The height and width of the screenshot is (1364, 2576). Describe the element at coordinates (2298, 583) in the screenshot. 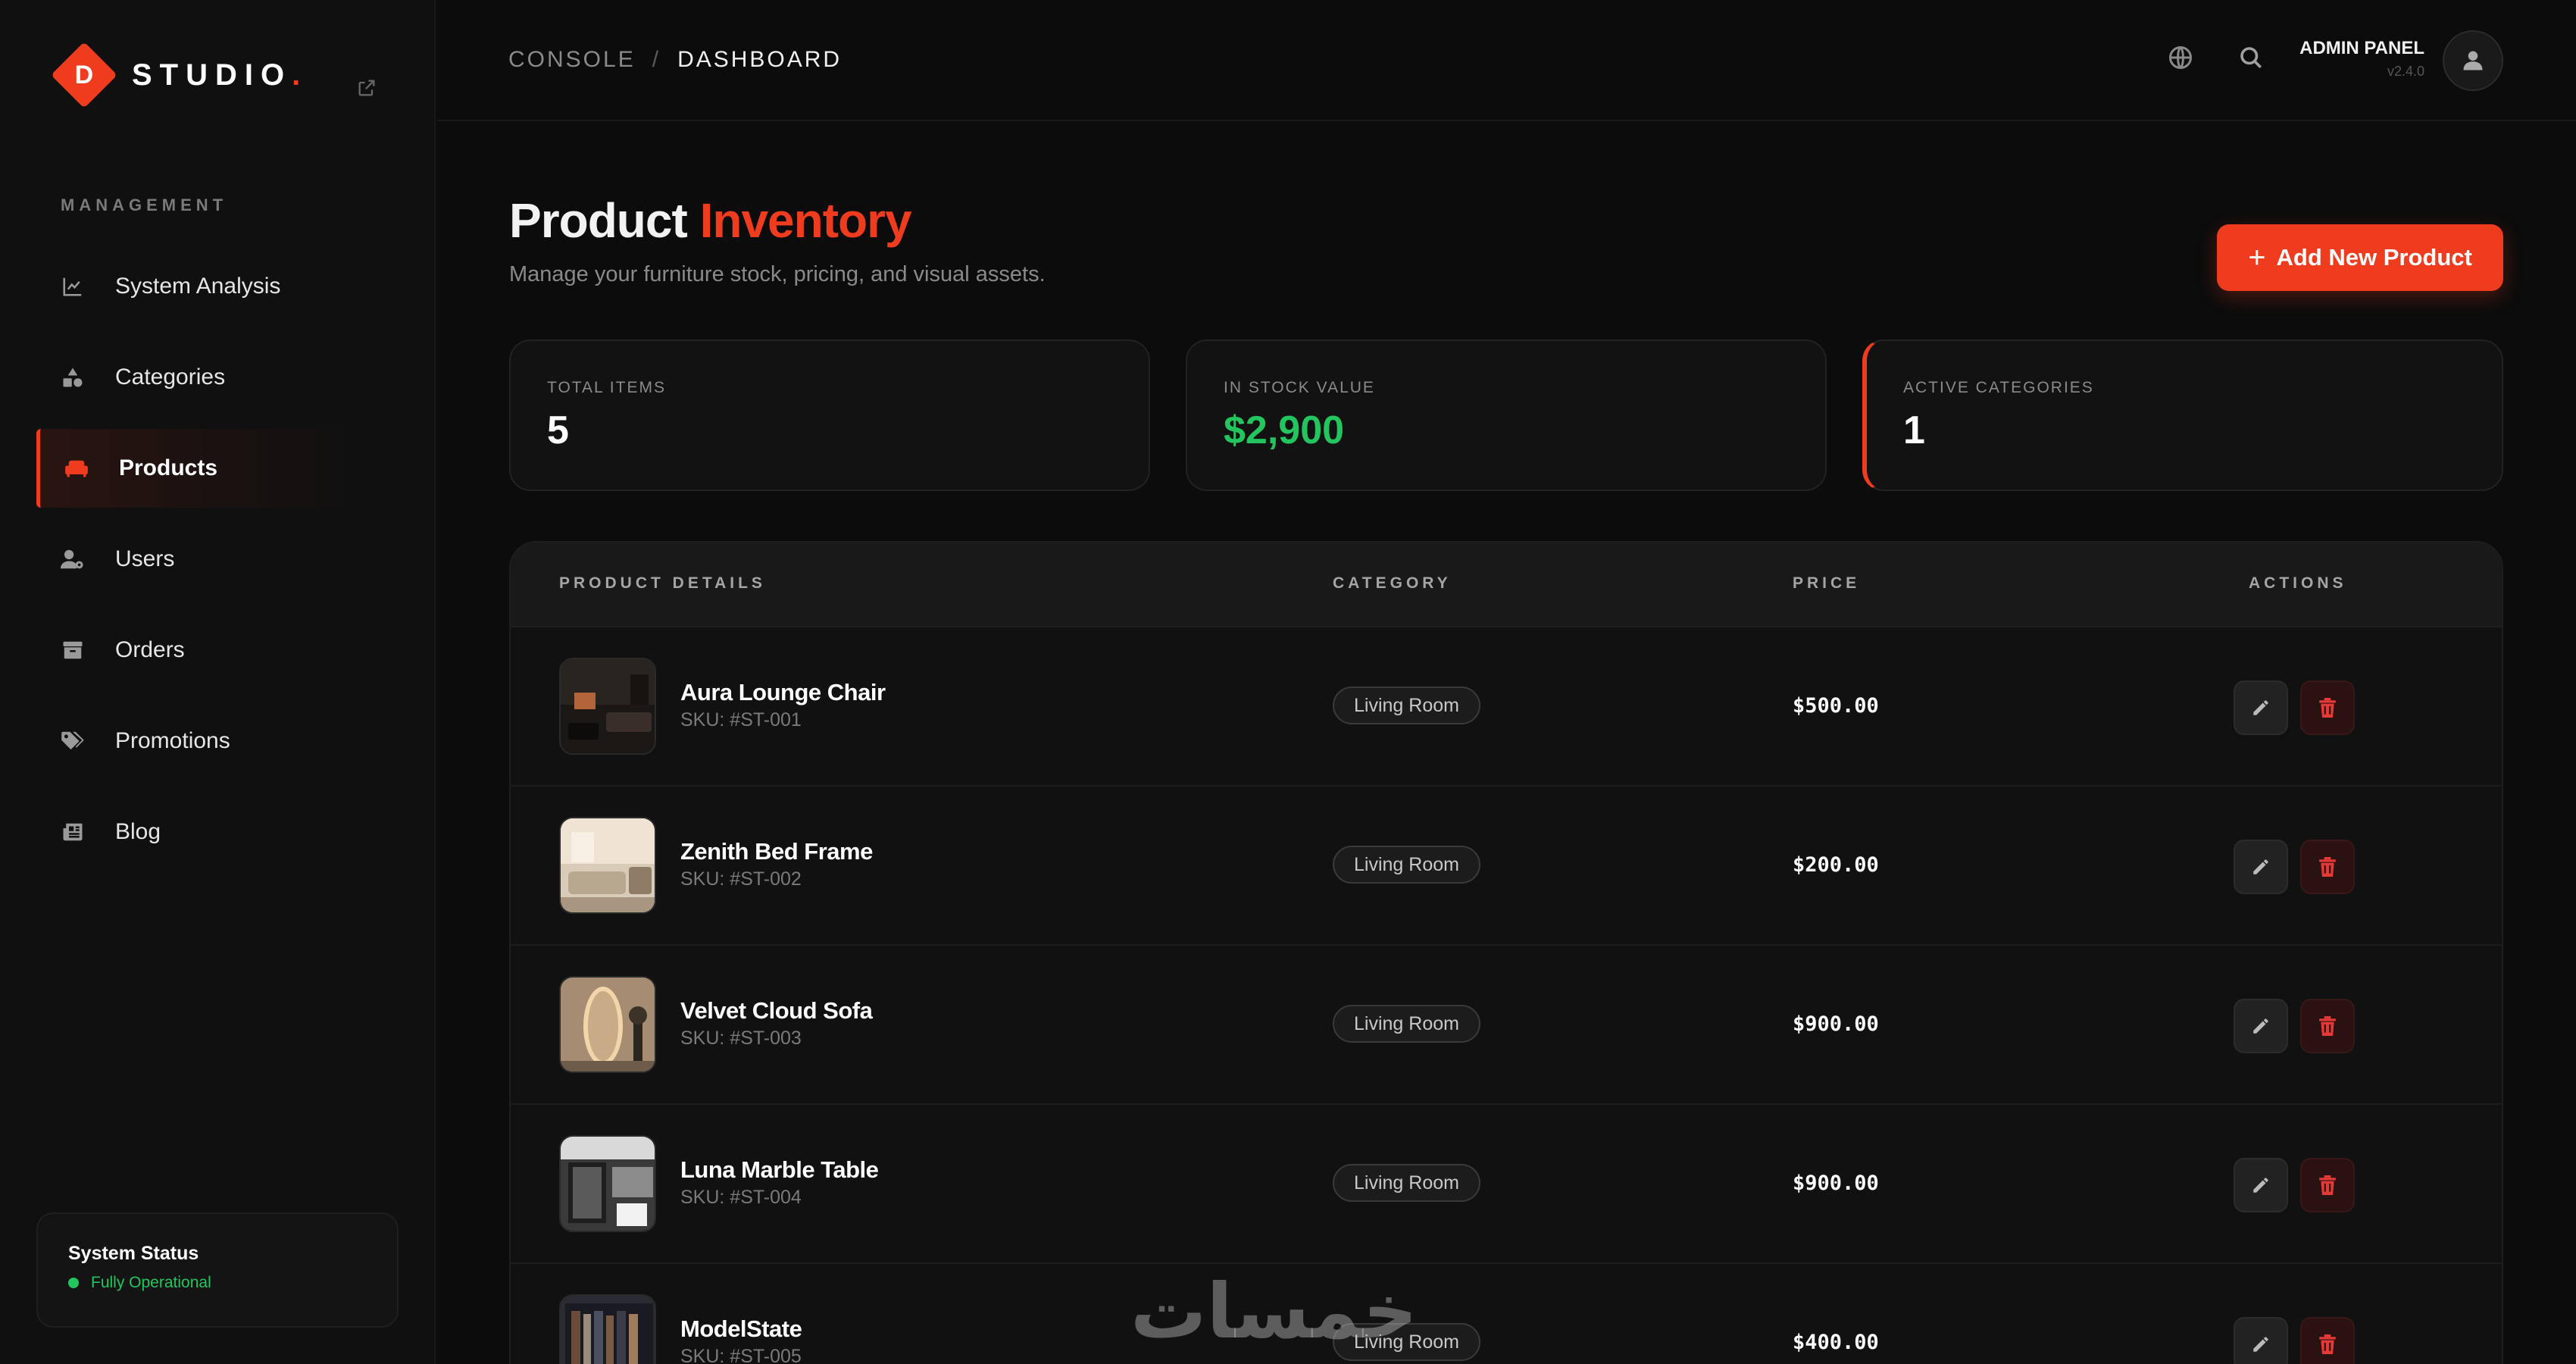

I see `column-header-actions: ACTIONS` at that location.